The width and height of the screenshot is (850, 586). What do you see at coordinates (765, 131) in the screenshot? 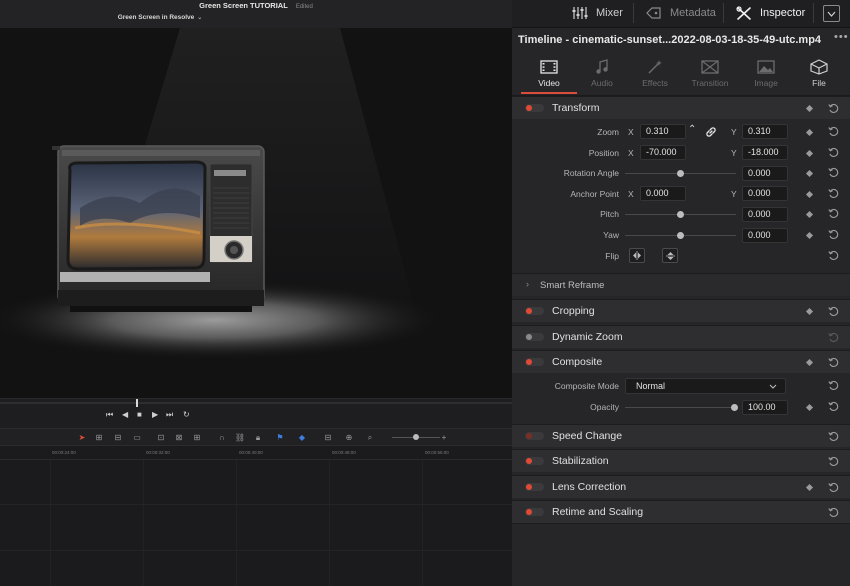
I see `zoom-y-field: 0.310` at bounding box center [765, 131].